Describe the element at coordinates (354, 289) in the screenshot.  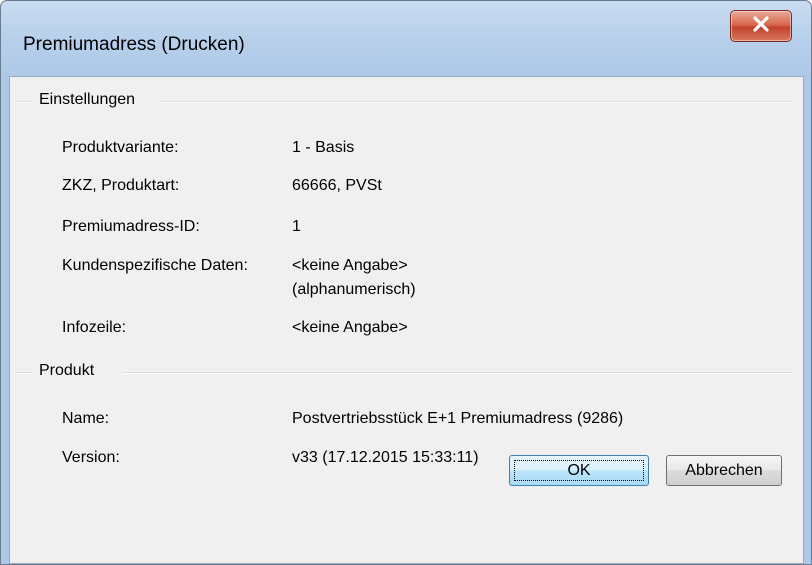
I see `customer-data-note: (alphanumerisch)` at that location.